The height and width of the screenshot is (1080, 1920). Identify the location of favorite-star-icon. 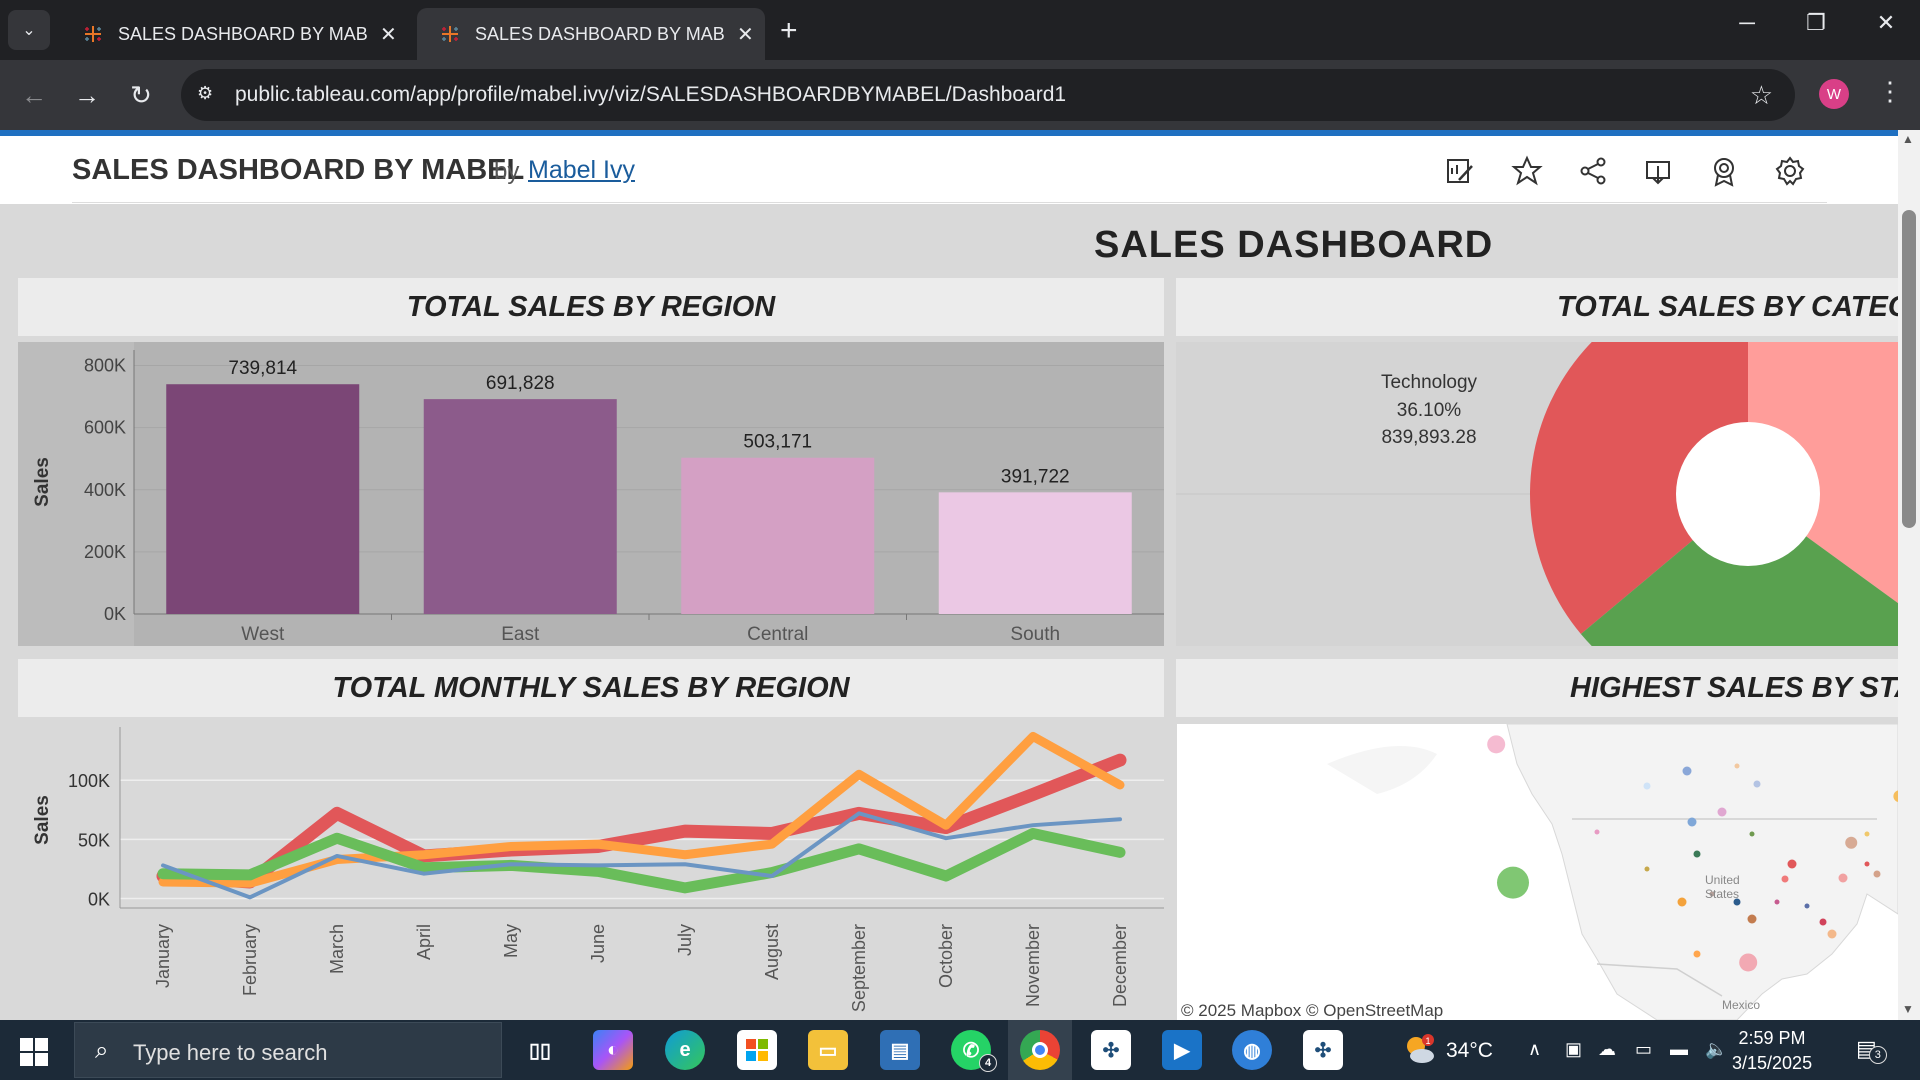
(1527, 171).